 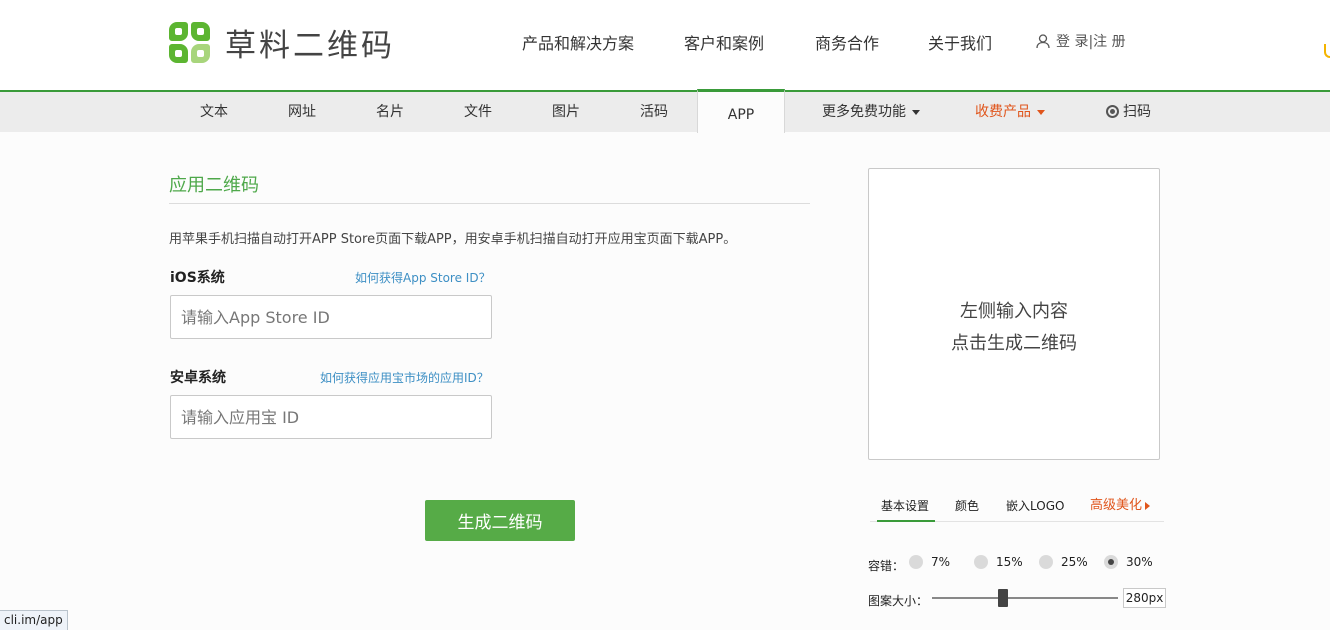 I want to click on ec-option-label: 15%, so click(x=1009, y=562).